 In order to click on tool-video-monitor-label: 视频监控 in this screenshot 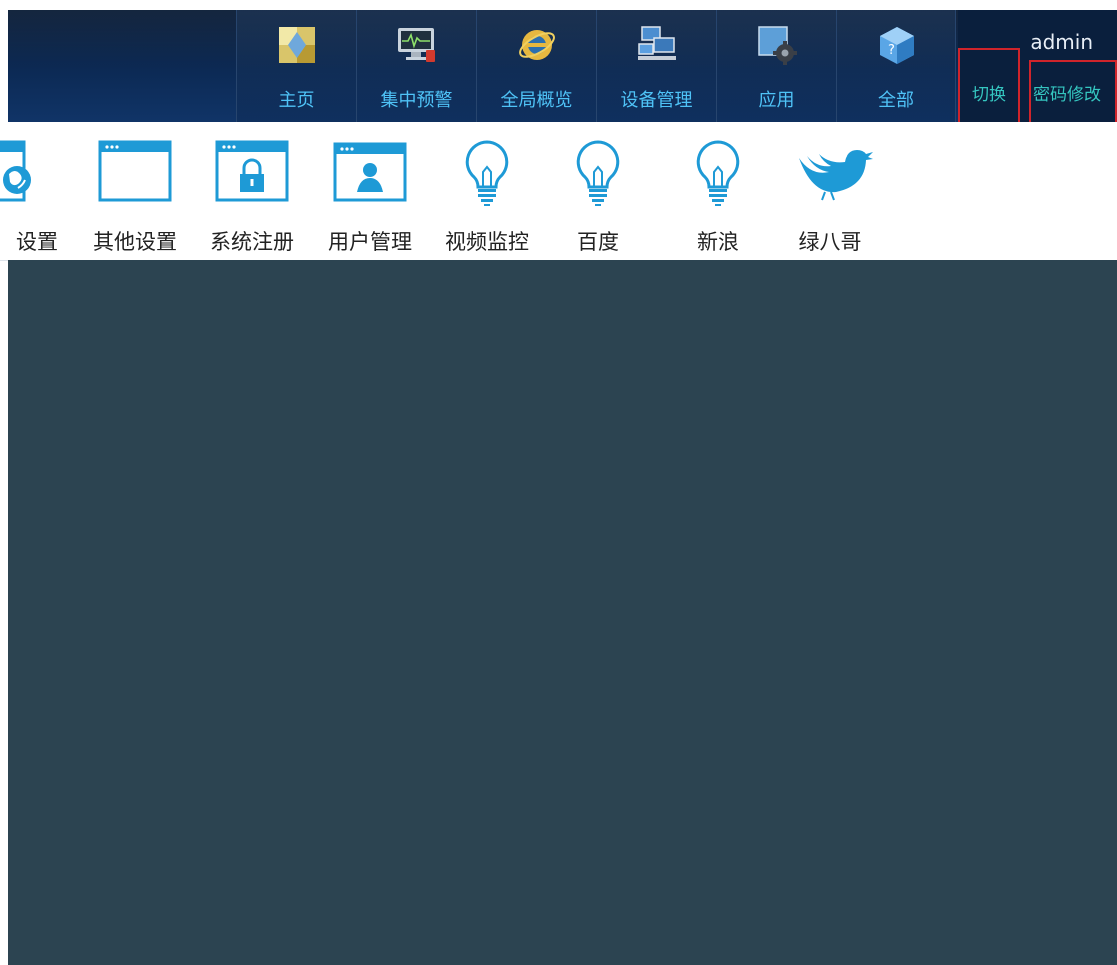, I will do `click(487, 242)`.